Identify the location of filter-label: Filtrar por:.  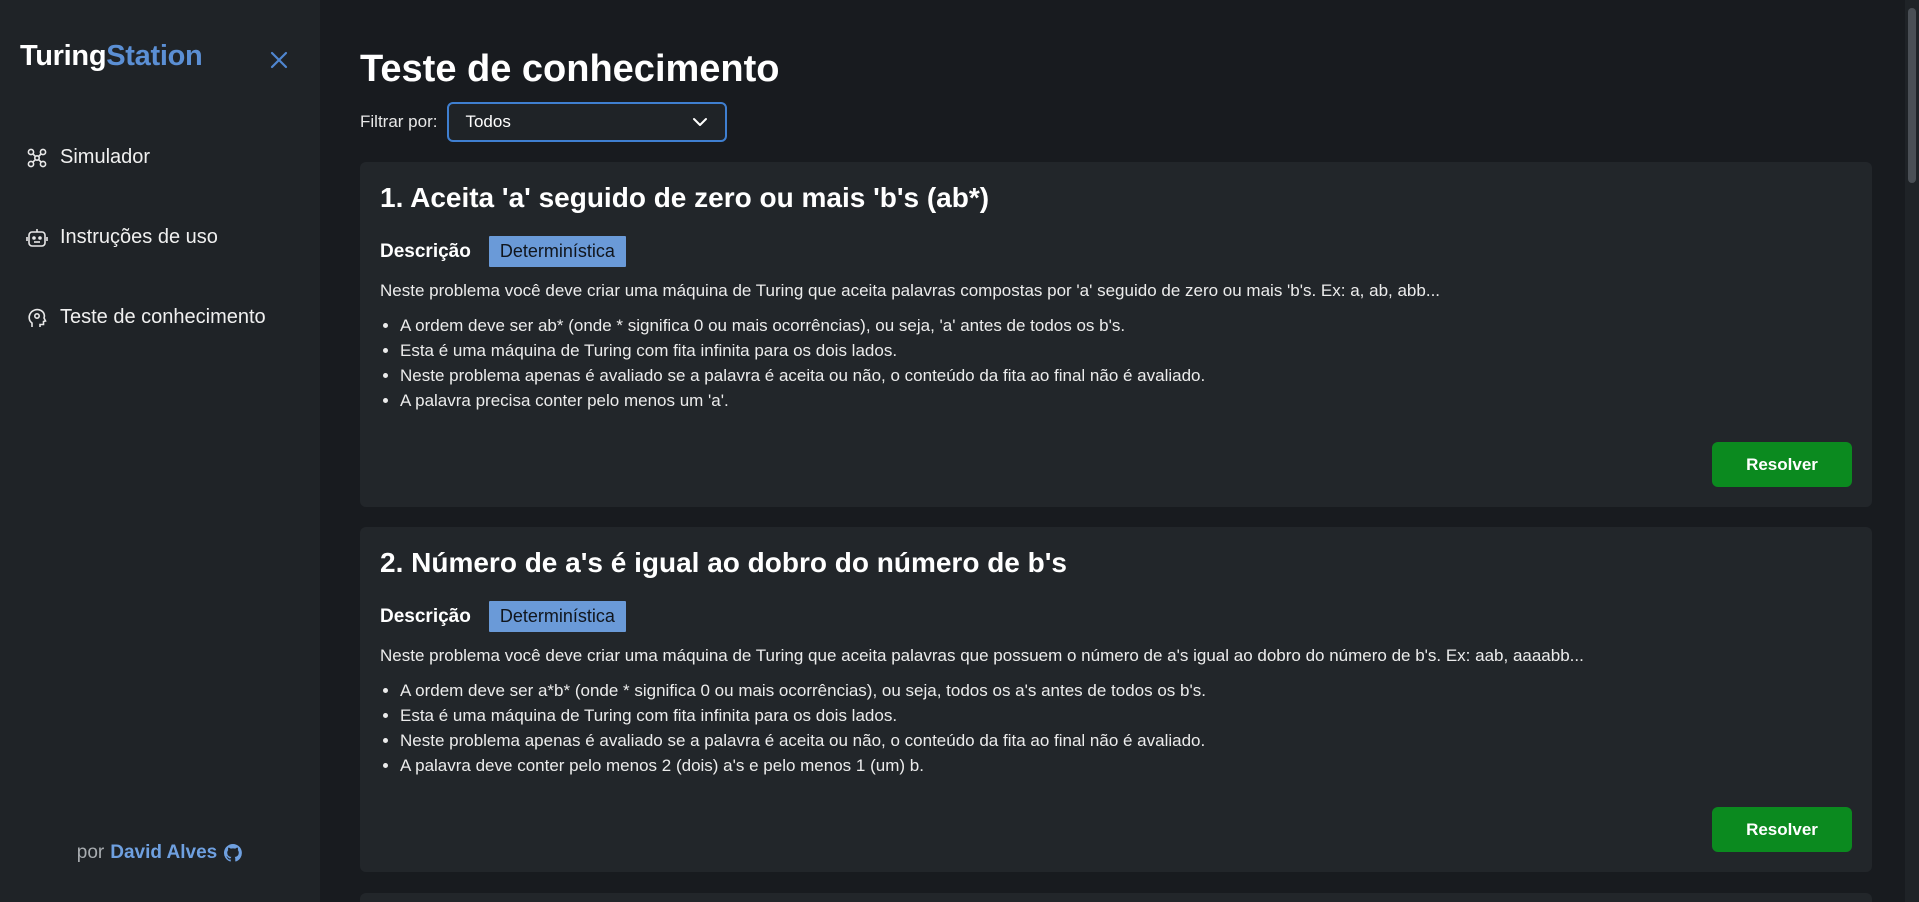
(399, 121).